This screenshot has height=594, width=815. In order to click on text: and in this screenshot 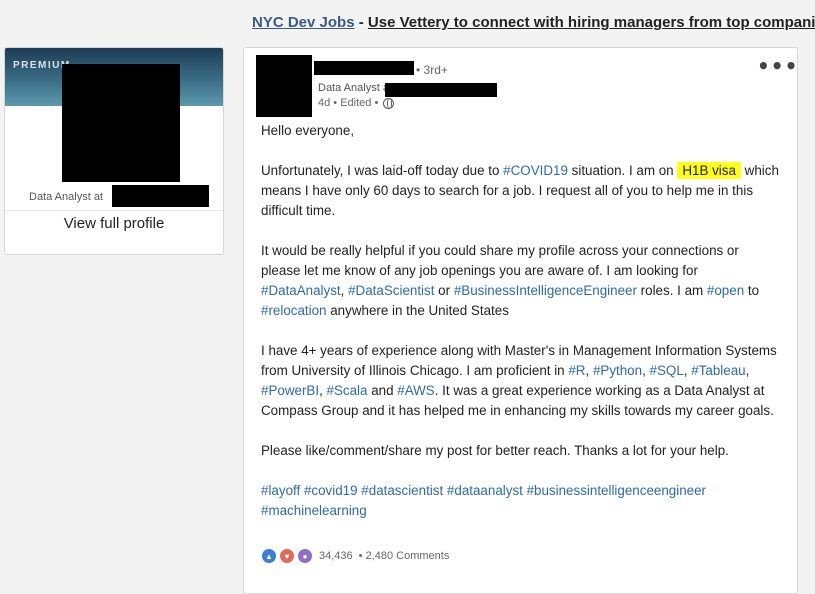, I will do `click(382, 390)`.